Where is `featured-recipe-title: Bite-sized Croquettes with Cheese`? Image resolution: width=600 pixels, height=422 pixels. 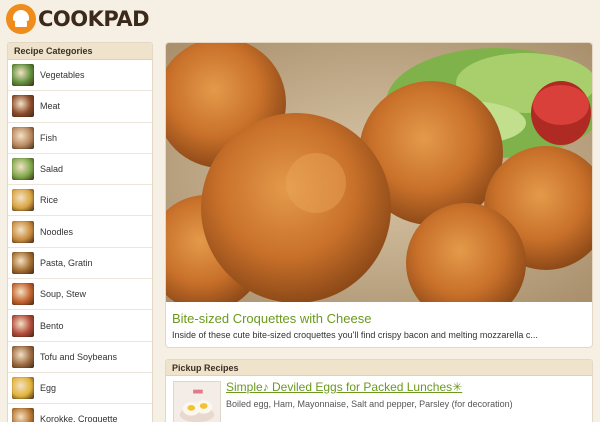 featured-recipe-title: Bite-sized Croquettes with Cheese is located at coordinates (271, 318).